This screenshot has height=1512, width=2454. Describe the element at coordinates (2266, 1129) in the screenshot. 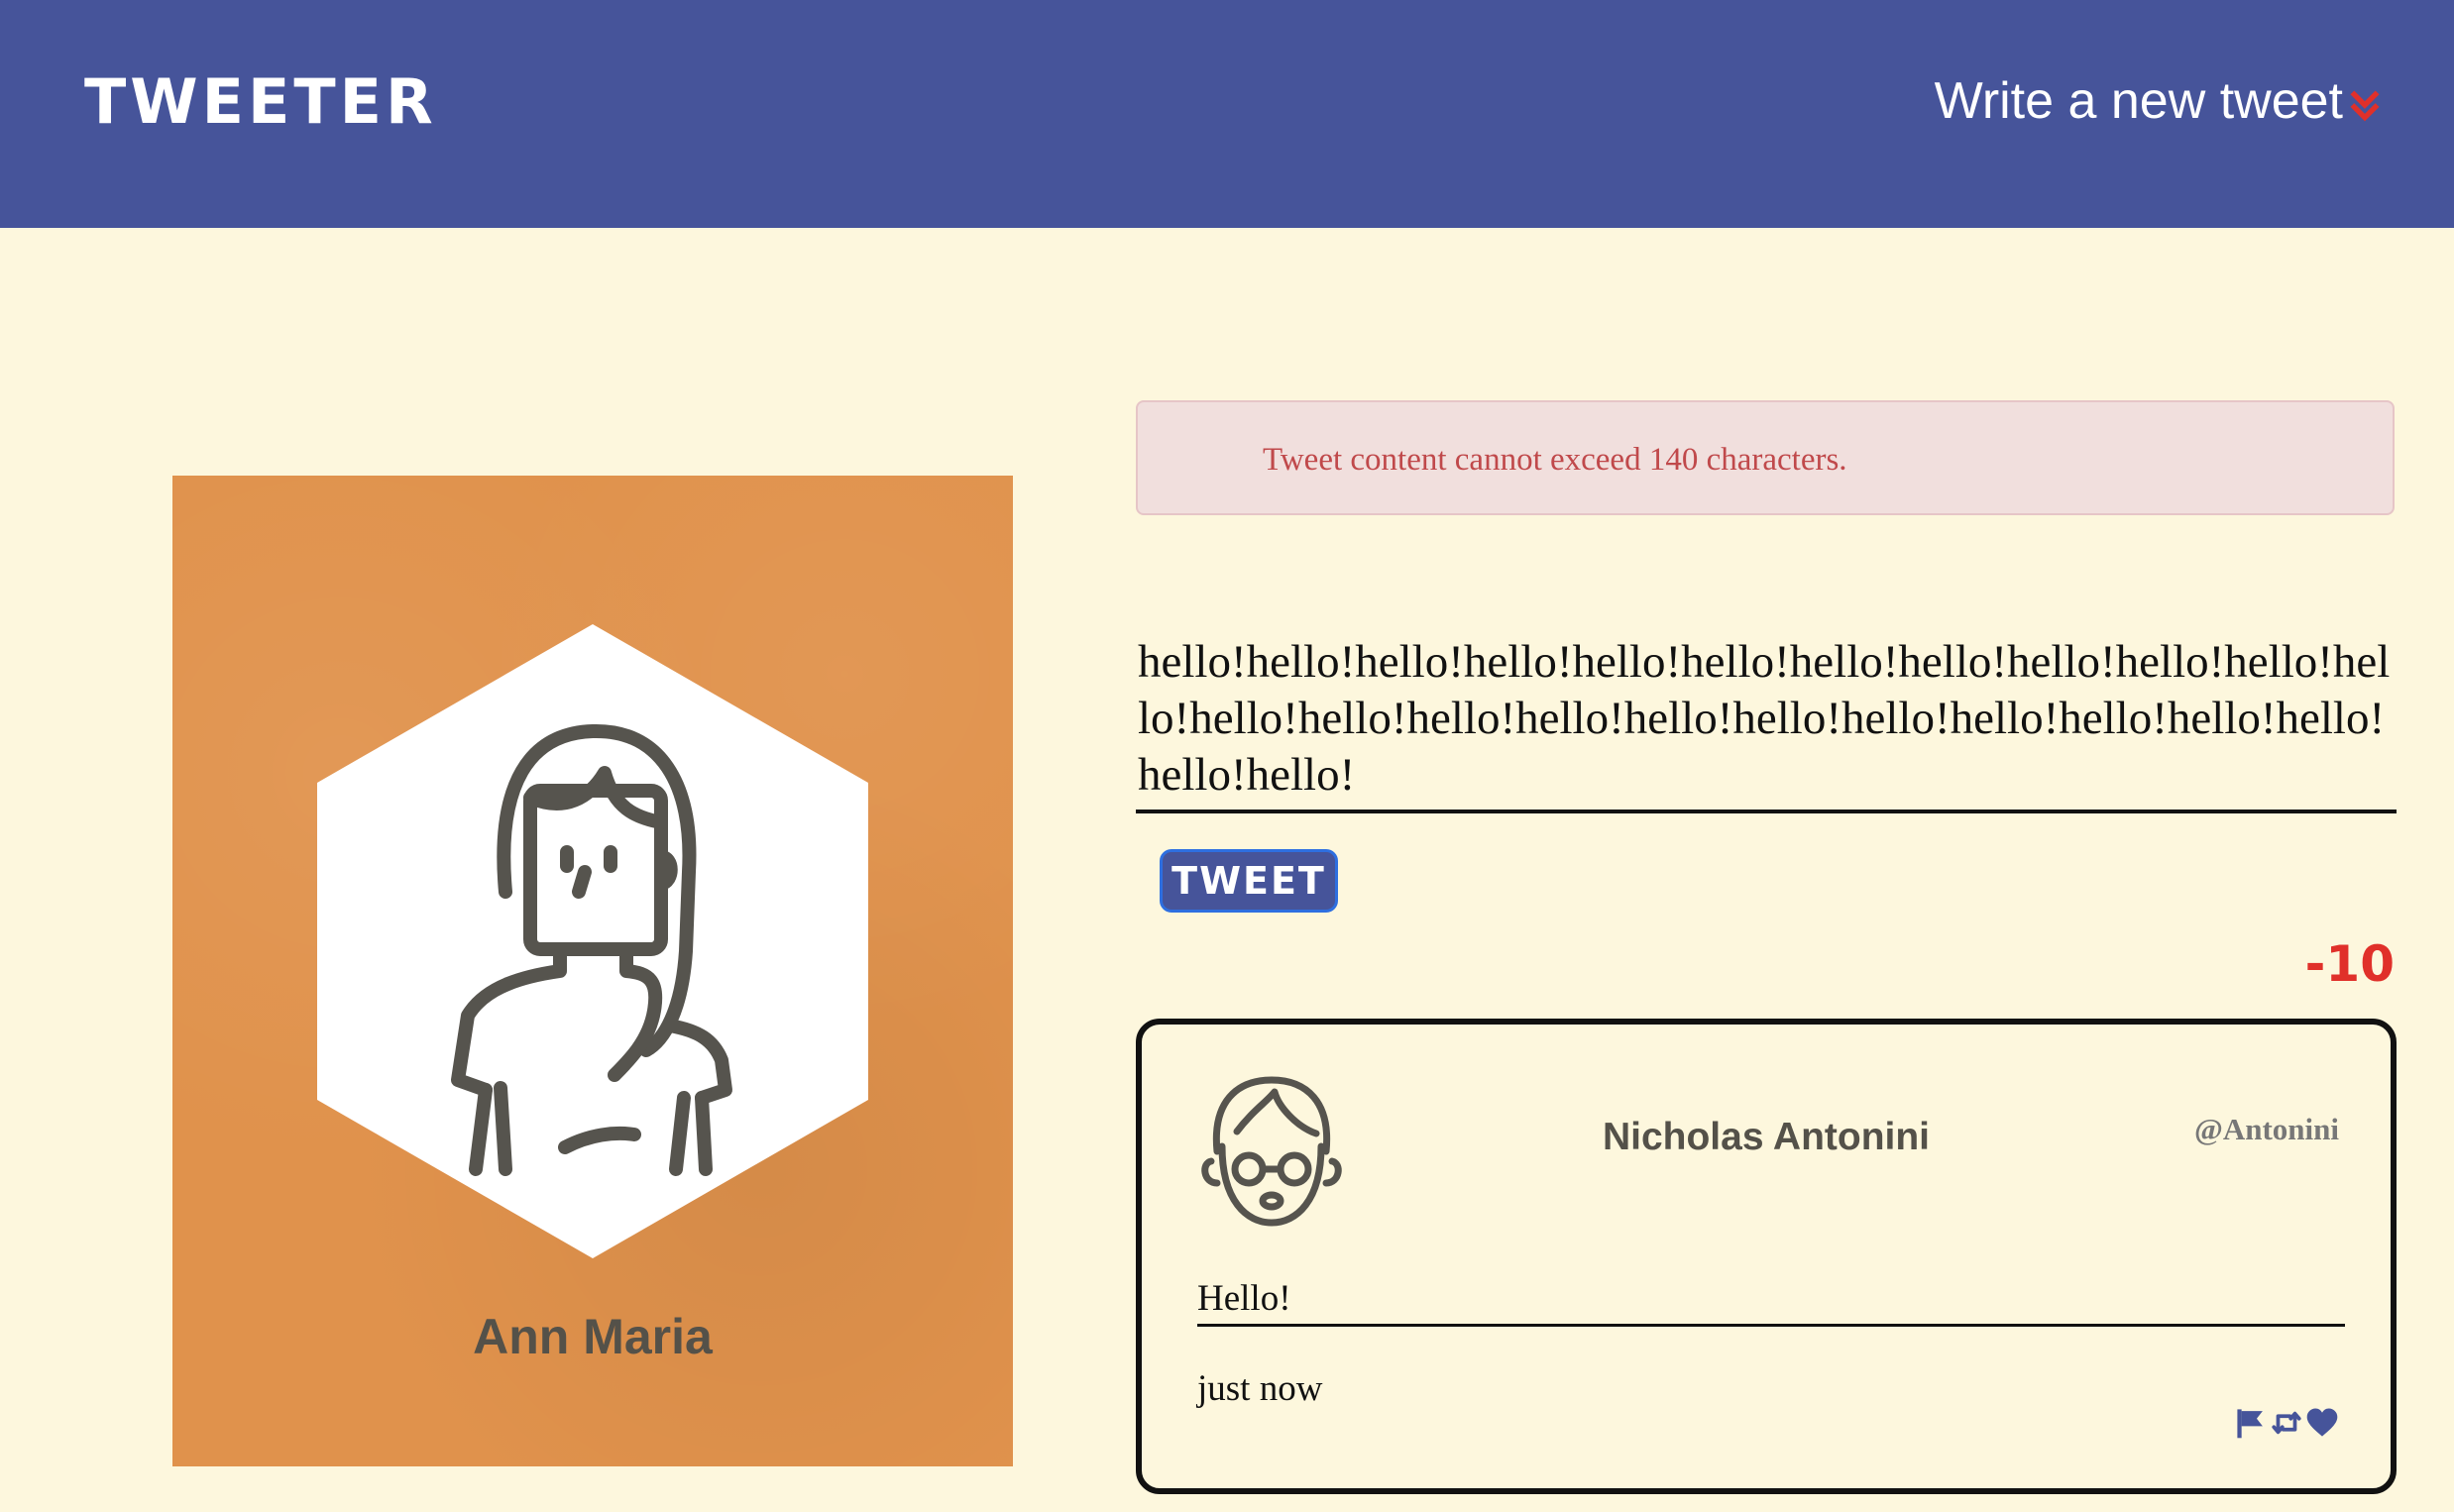

I see `tweet-author-handle: @Antonini` at that location.